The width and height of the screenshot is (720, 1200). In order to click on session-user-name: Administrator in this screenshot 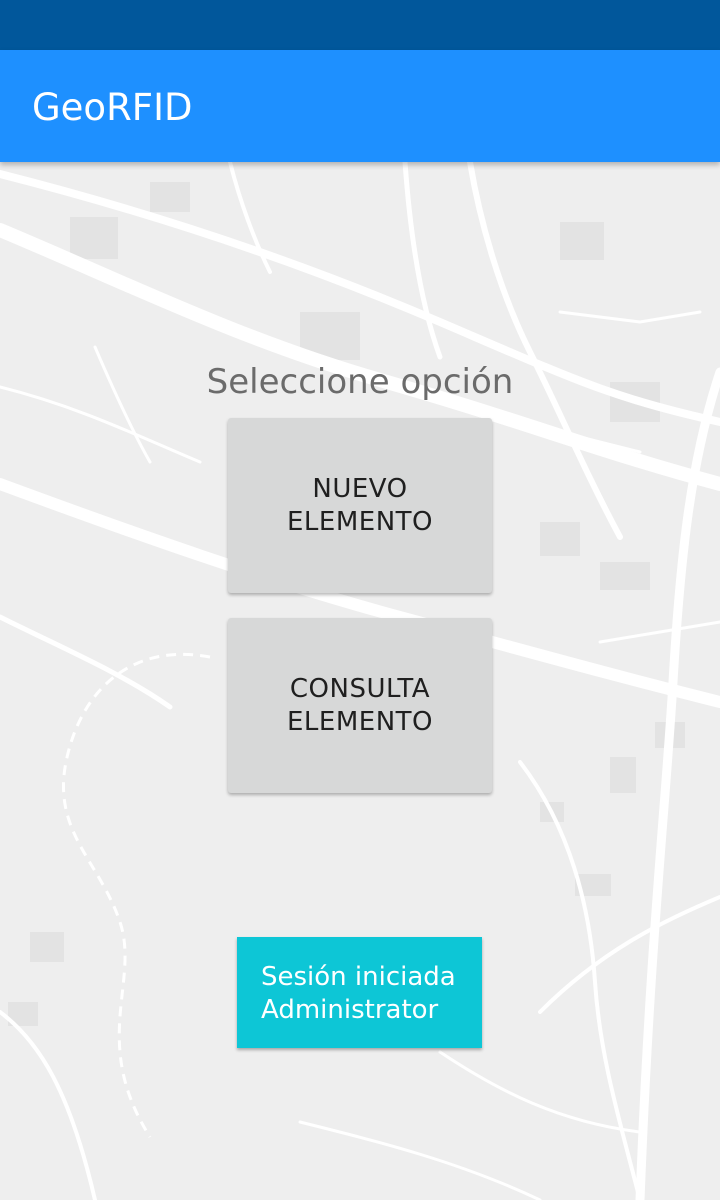, I will do `click(350, 1010)`.